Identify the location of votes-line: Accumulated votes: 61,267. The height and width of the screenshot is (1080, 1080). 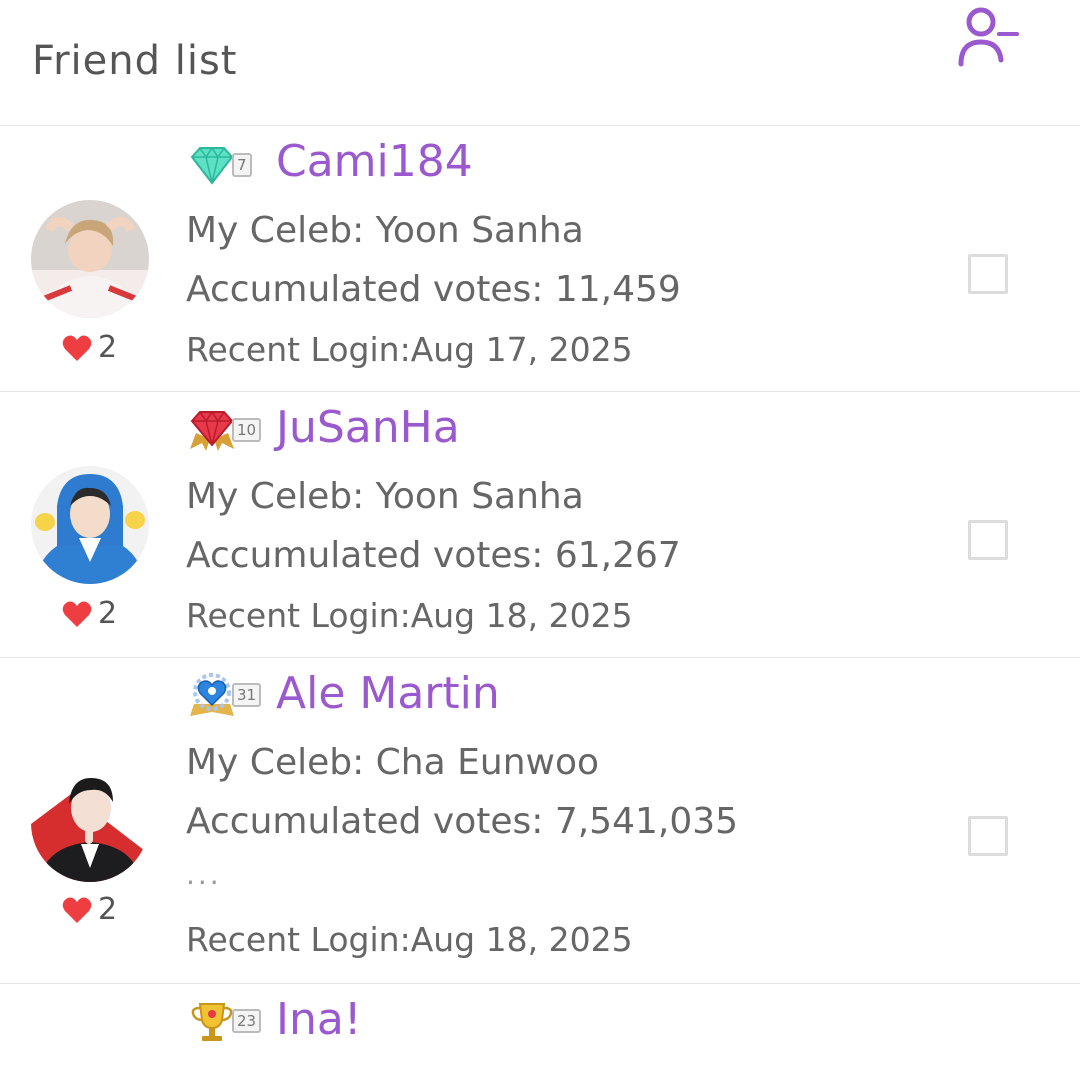
(433, 555).